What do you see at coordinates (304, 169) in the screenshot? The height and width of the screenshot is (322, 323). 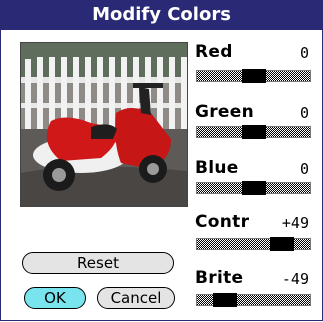 I see `blue-value: 0` at bounding box center [304, 169].